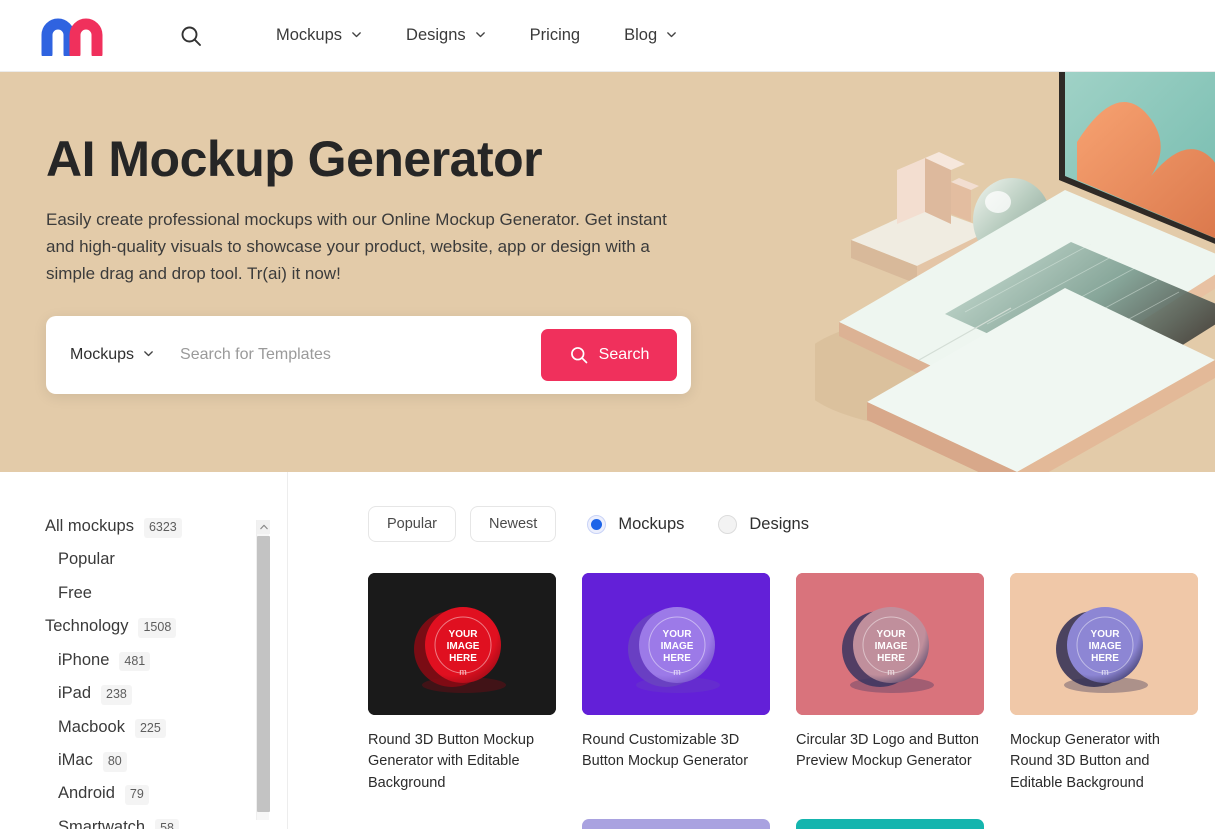 Image resolution: width=1215 pixels, height=829 pixels. I want to click on sidebar-item-count: 80, so click(114, 761).